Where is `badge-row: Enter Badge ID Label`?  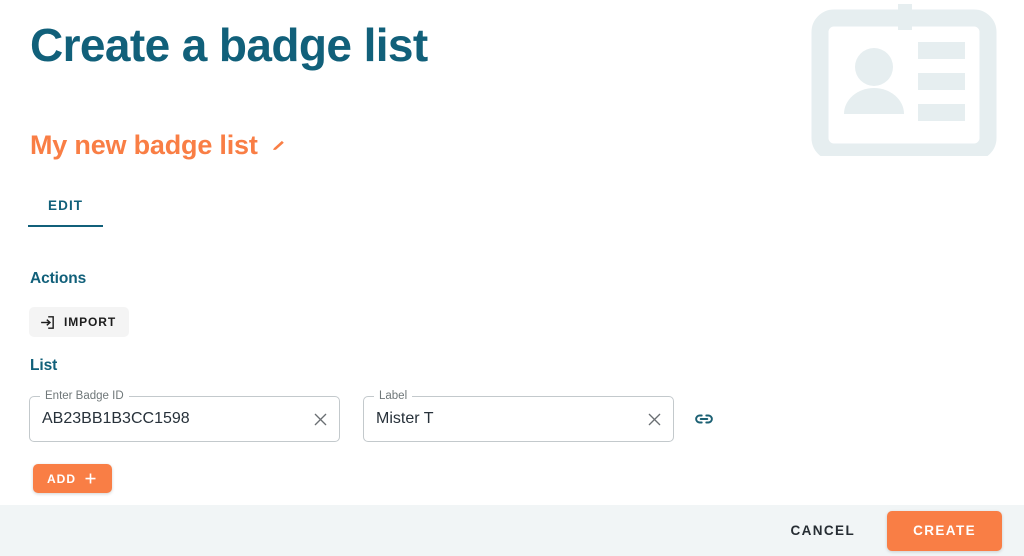 badge-row: Enter Badge ID Label is located at coordinates (373, 416).